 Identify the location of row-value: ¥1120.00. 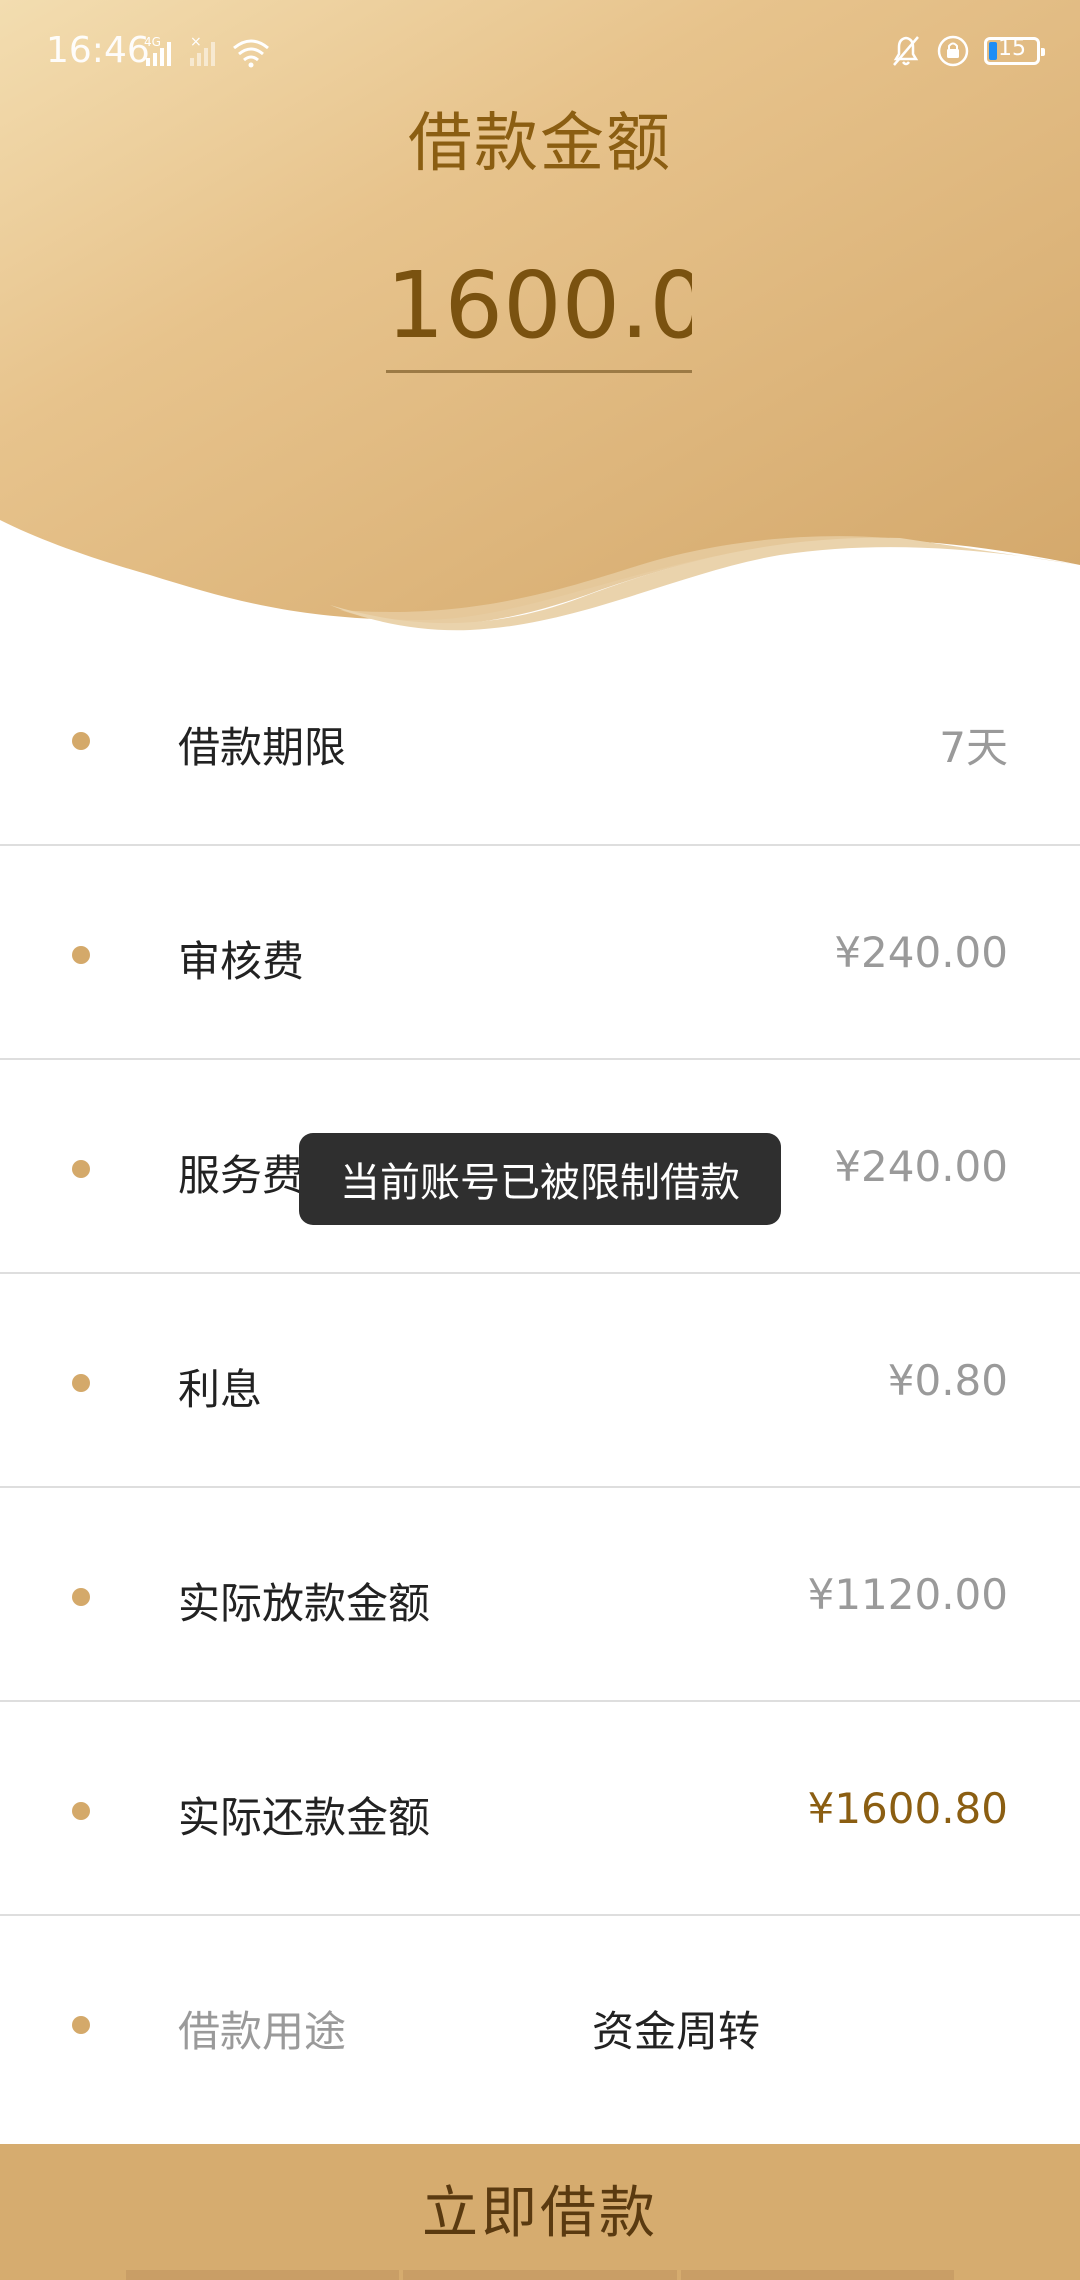
(907, 1594).